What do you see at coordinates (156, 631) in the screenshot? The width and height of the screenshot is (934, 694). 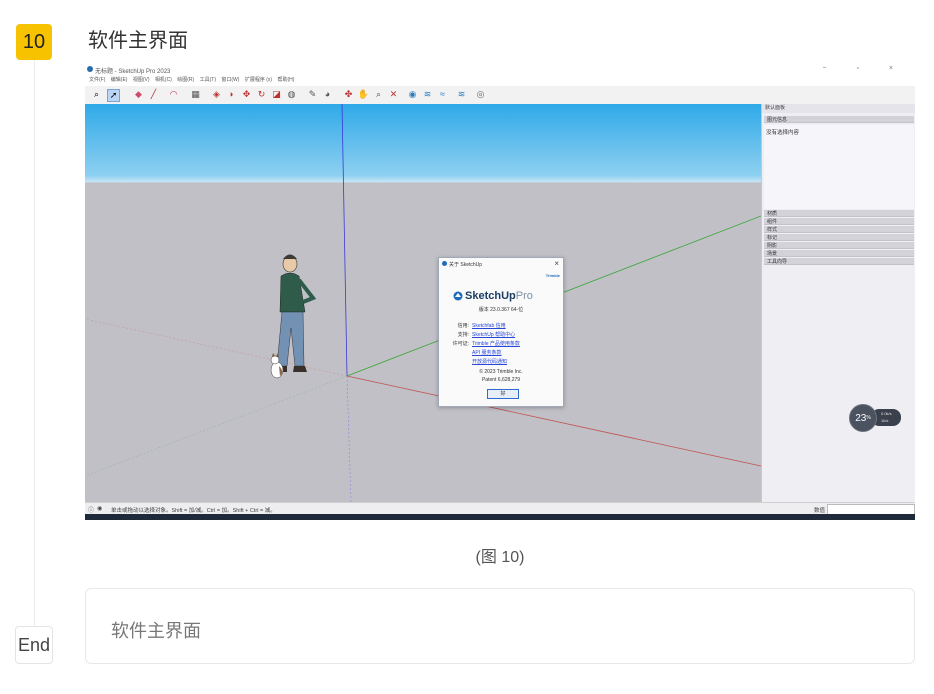 I see `note-text: 软件主界面` at bounding box center [156, 631].